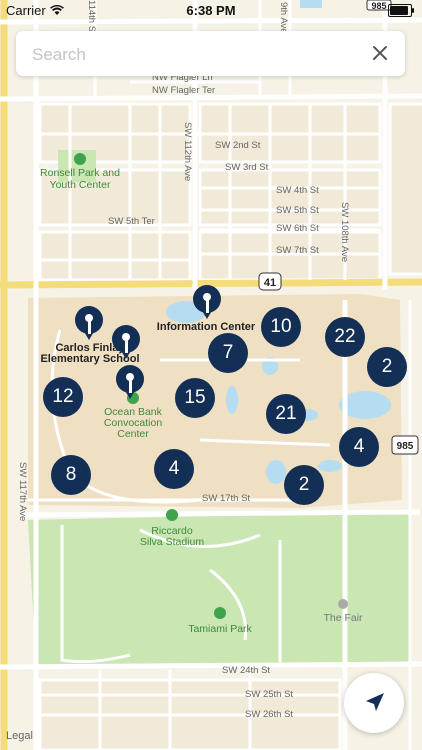  Describe the element at coordinates (187, 151) in the screenshot. I see `street-label: SW 112th Ave` at that location.